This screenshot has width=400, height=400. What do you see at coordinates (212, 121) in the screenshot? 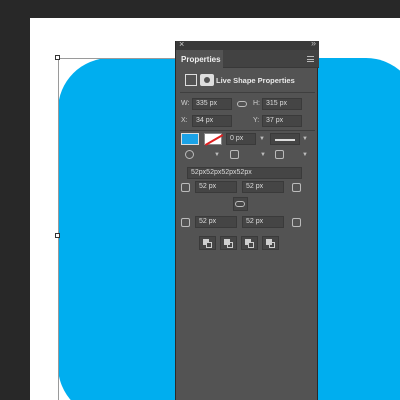
I see `x-field: 34 px` at bounding box center [212, 121].